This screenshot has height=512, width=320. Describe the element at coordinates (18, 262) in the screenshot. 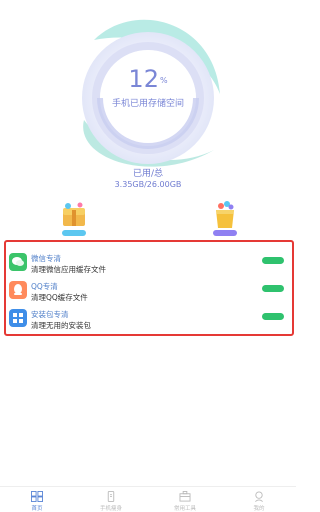

I see `wechat-icon` at that location.